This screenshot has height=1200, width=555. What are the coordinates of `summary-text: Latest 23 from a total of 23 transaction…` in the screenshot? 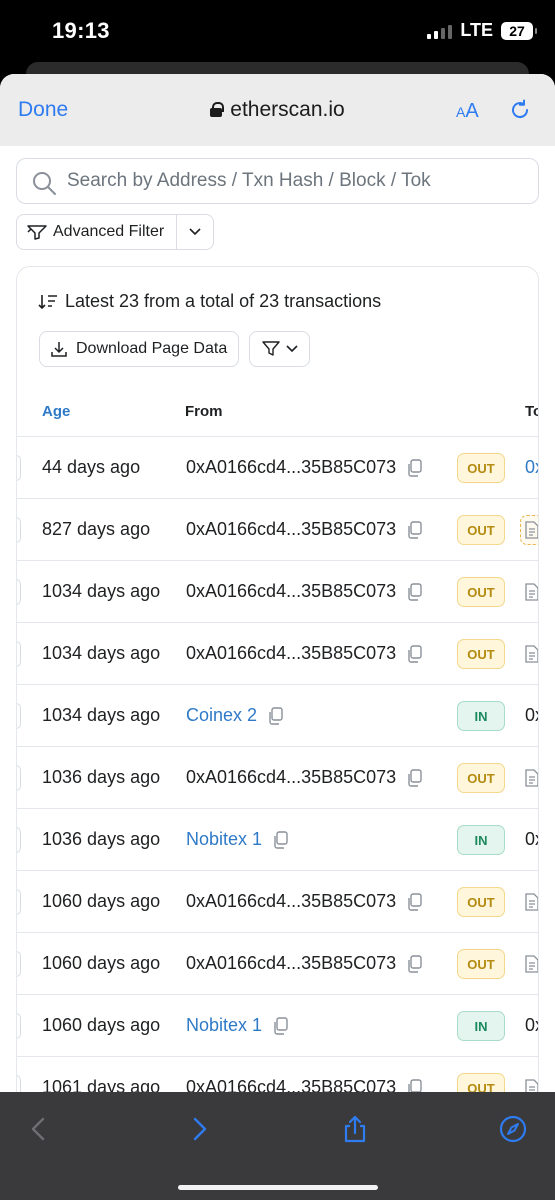 It's located at (223, 301).